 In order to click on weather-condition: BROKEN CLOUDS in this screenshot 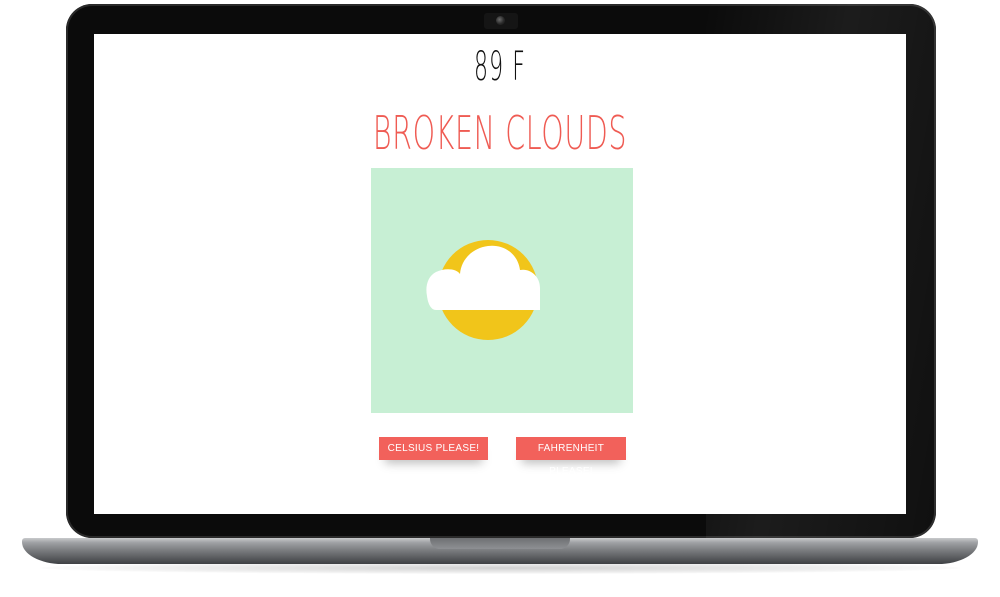, I will do `click(500, 133)`.